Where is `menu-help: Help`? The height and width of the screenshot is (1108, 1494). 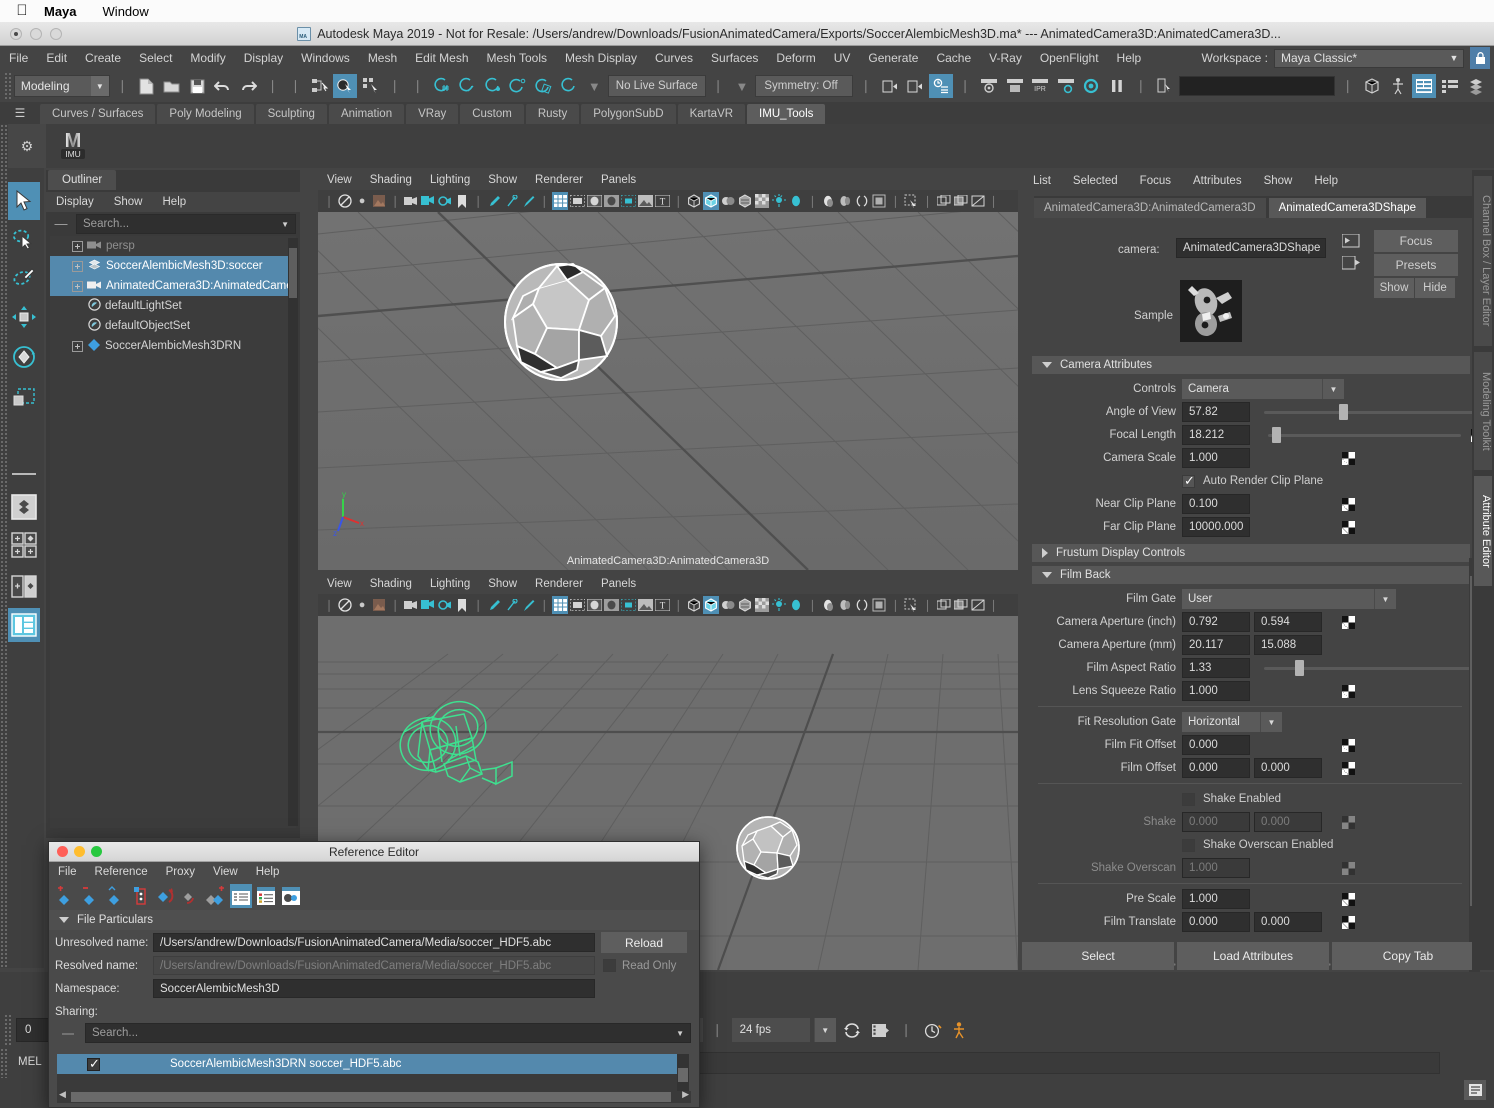
menu-help: Help is located at coordinates (1129, 58).